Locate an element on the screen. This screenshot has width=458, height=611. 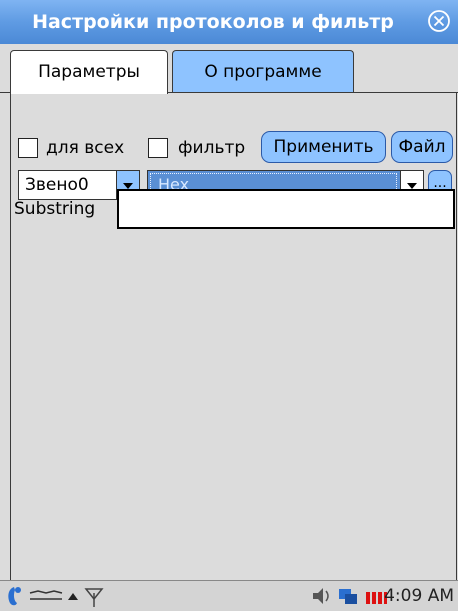
up-arrow-icon is located at coordinates (73, 596).